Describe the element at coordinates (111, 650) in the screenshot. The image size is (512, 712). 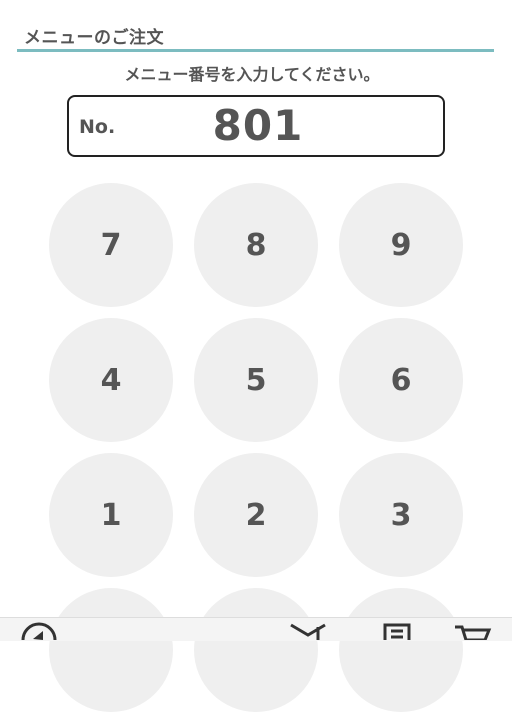
I see `key-row4-left` at that location.